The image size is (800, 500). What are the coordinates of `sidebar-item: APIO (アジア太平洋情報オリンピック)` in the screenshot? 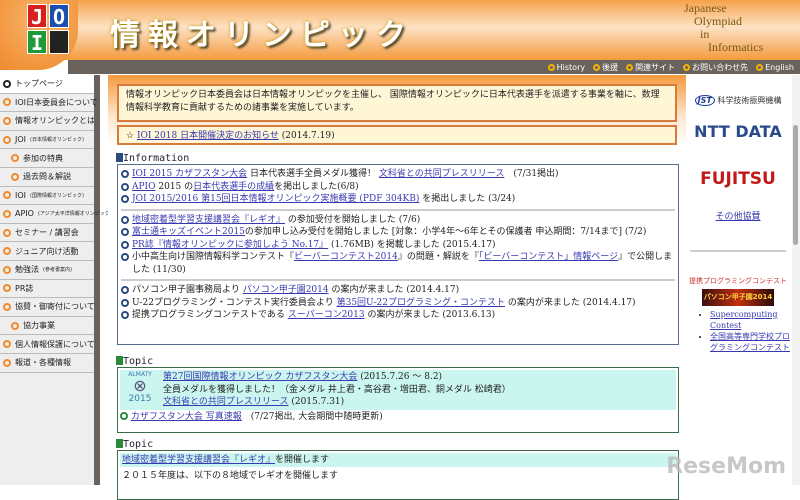 It's located at (56, 214).